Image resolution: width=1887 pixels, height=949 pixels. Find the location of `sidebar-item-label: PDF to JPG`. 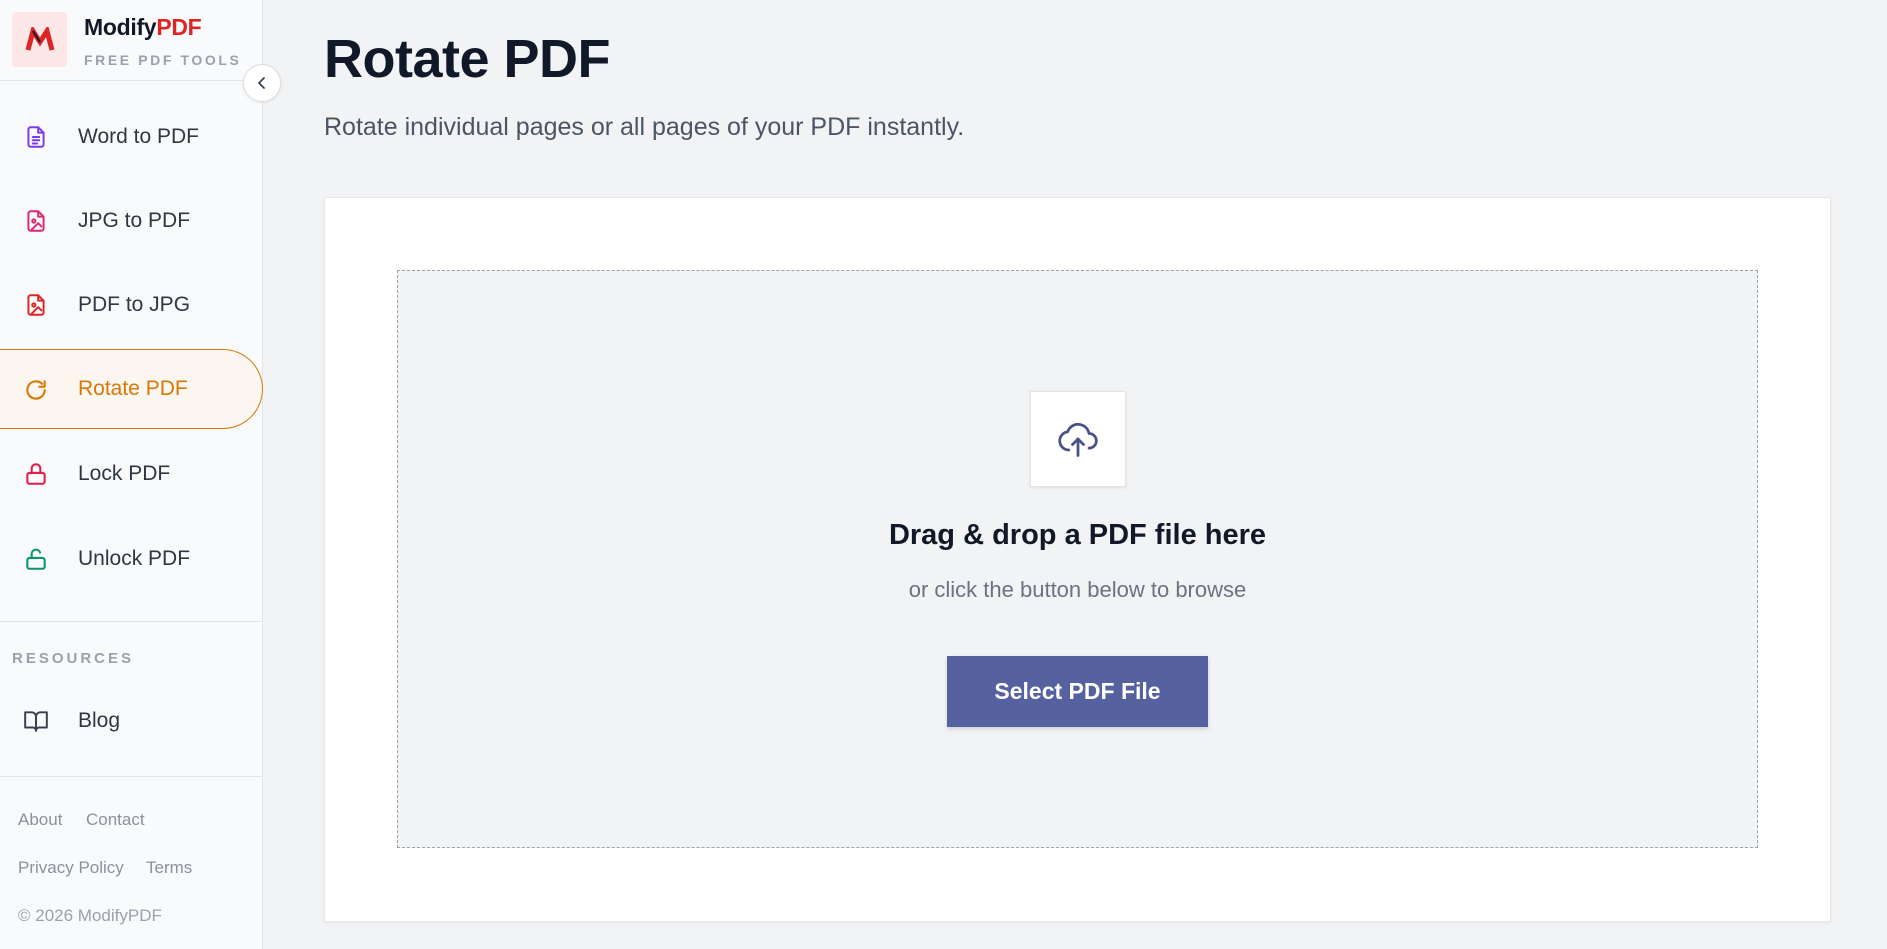

sidebar-item-label: PDF to JPG is located at coordinates (134, 304).